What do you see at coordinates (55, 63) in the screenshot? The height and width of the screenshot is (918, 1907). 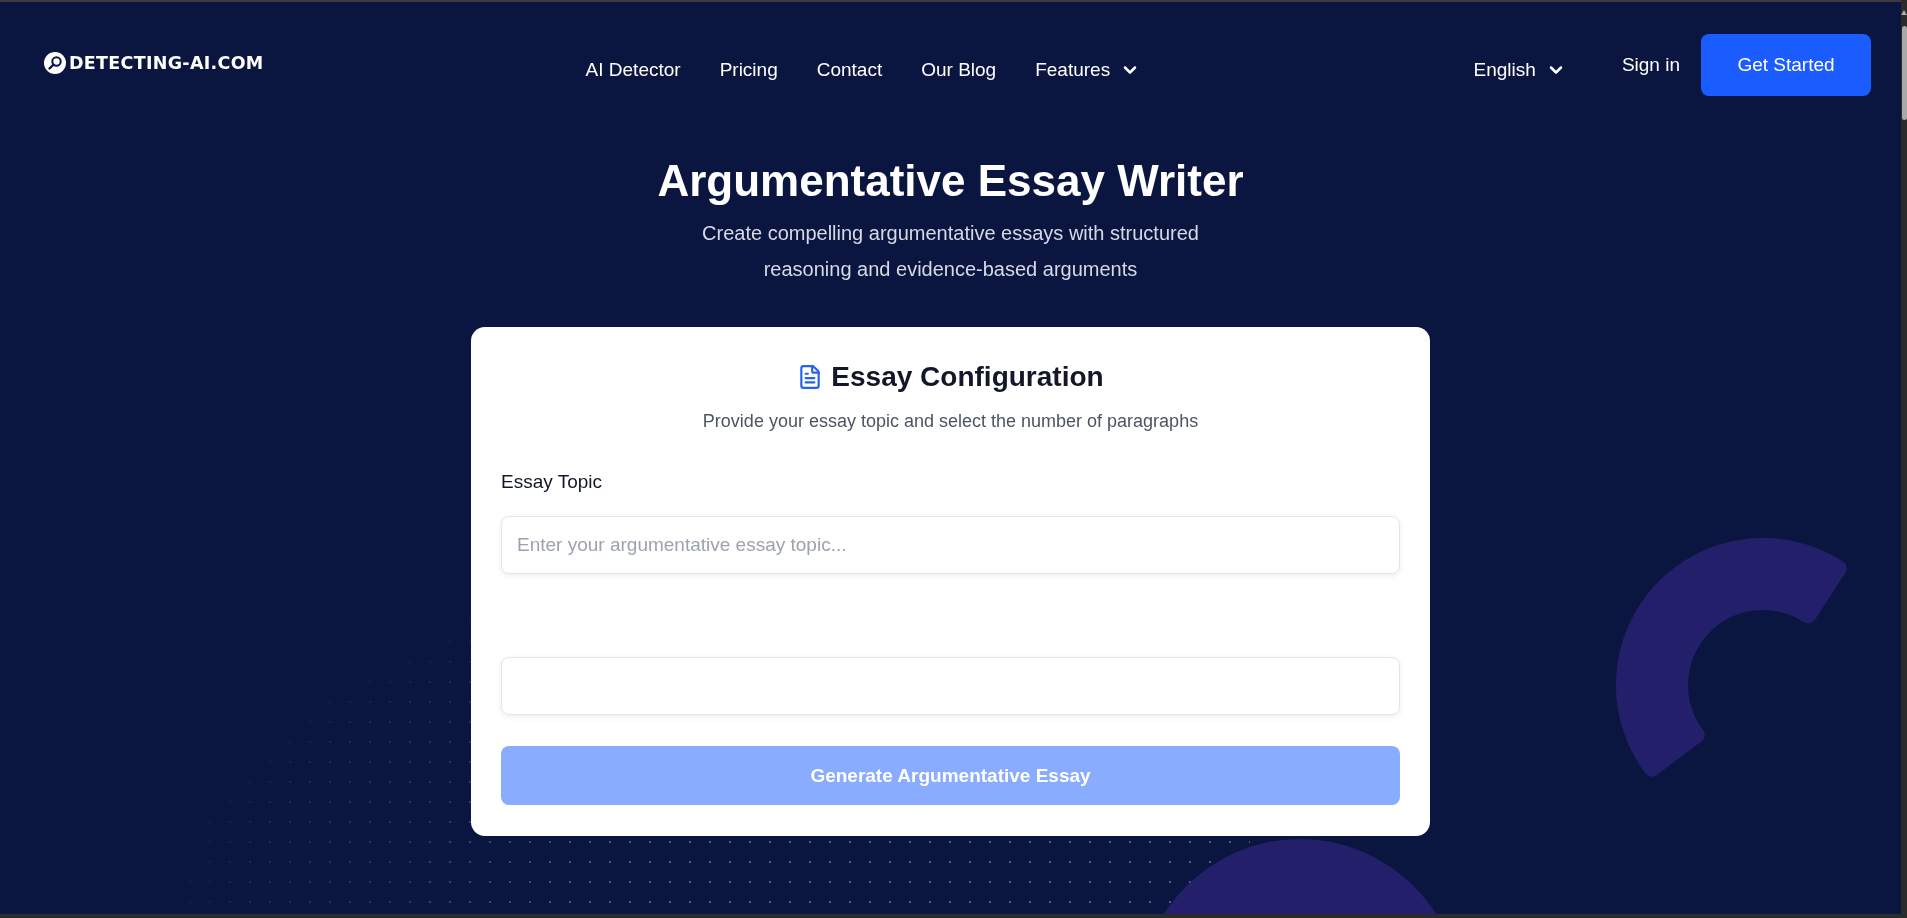 I see `magnifier-logo-icon` at bounding box center [55, 63].